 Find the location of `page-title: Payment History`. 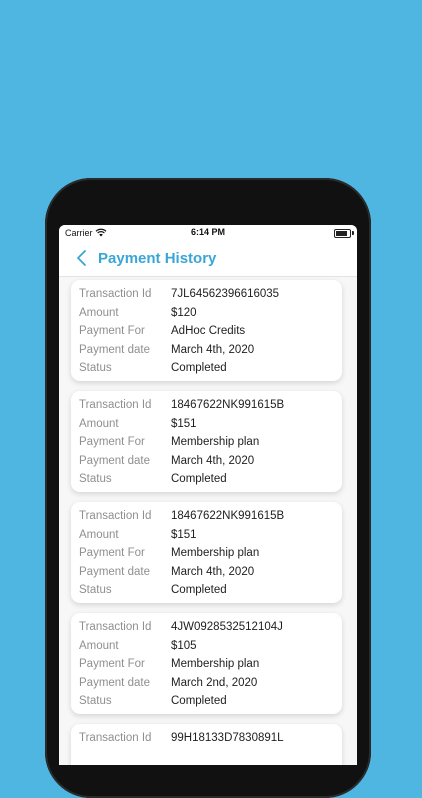

page-title: Payment History is located at coordinates (157, 258).